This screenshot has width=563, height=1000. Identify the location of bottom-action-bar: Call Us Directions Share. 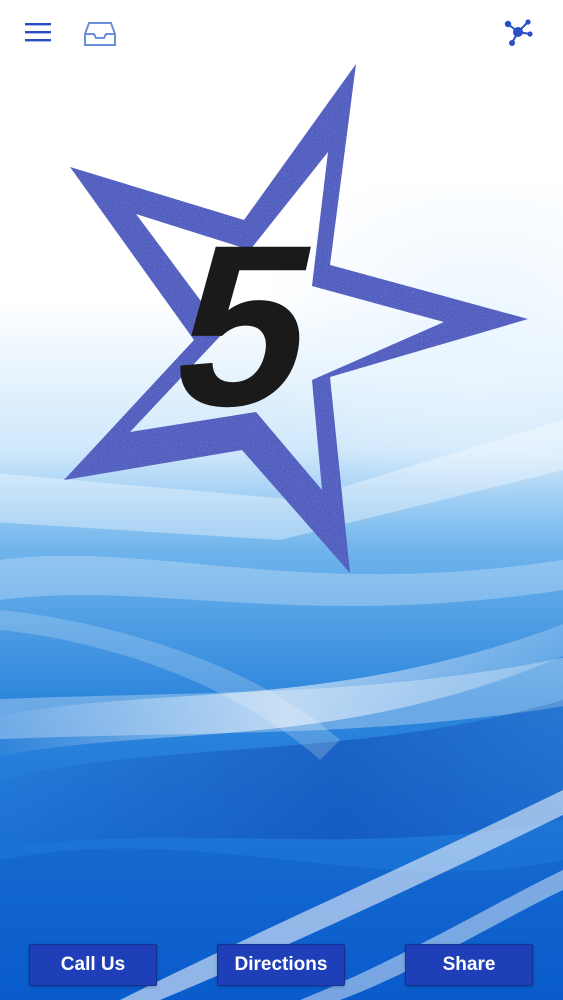
(281, 966).